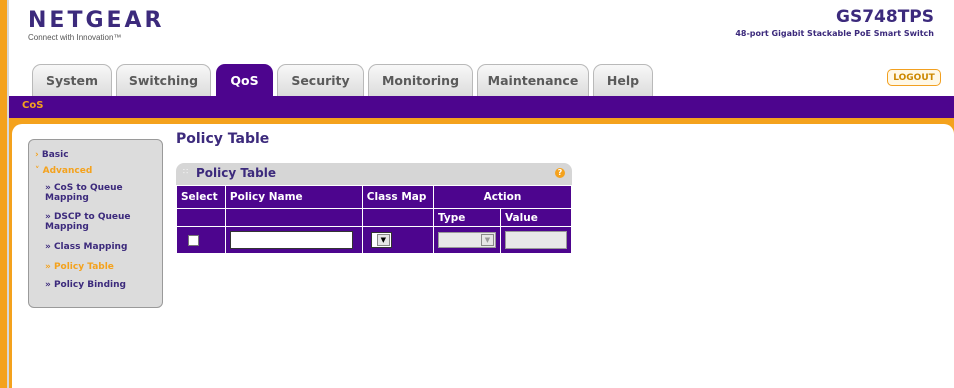 This screenshot has width=954, height=388. I want to click on column-header-action: Action, so click(502, 197).